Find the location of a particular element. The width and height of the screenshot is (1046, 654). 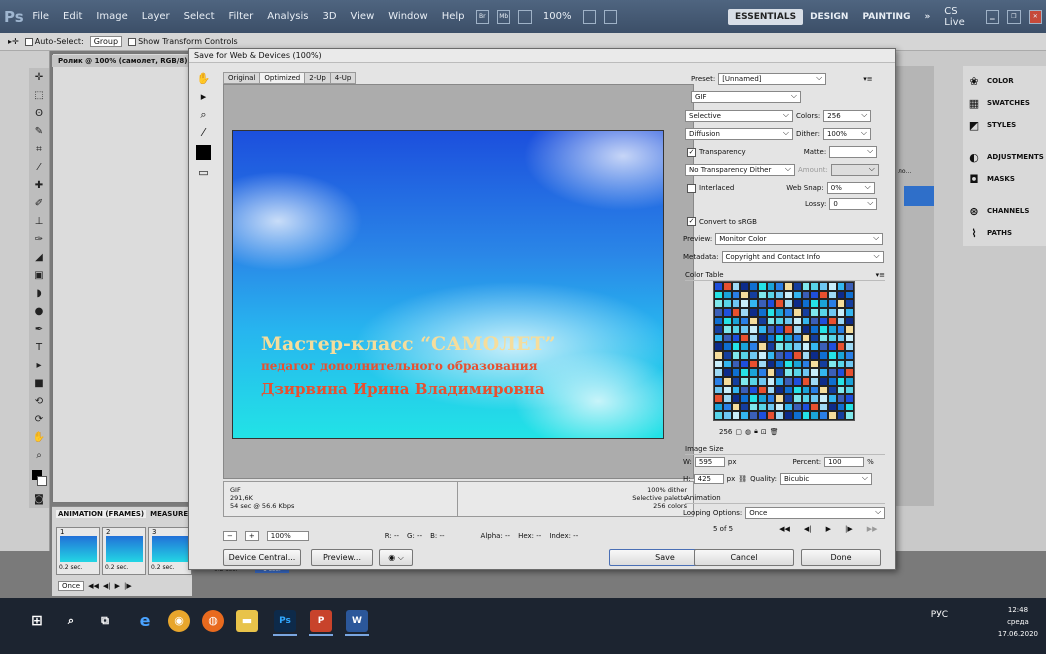

transparency-checkbox: ✓ is located at coordinates (691, 152).